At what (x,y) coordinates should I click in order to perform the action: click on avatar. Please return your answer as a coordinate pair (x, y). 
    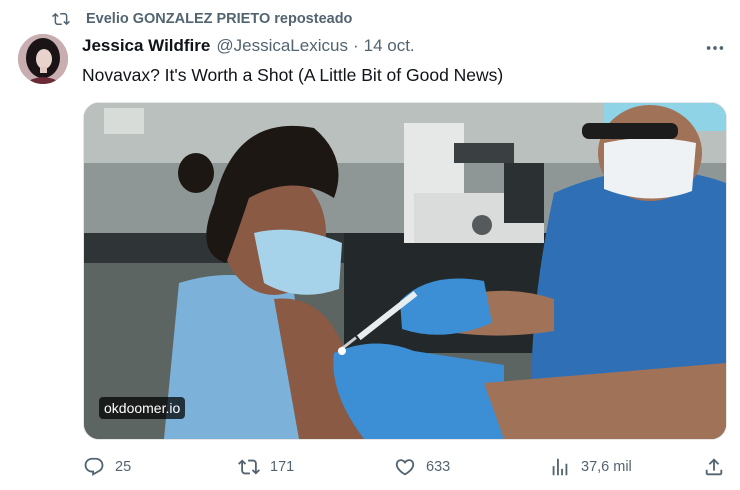
    Looking at the image, I should click on (43, 59).